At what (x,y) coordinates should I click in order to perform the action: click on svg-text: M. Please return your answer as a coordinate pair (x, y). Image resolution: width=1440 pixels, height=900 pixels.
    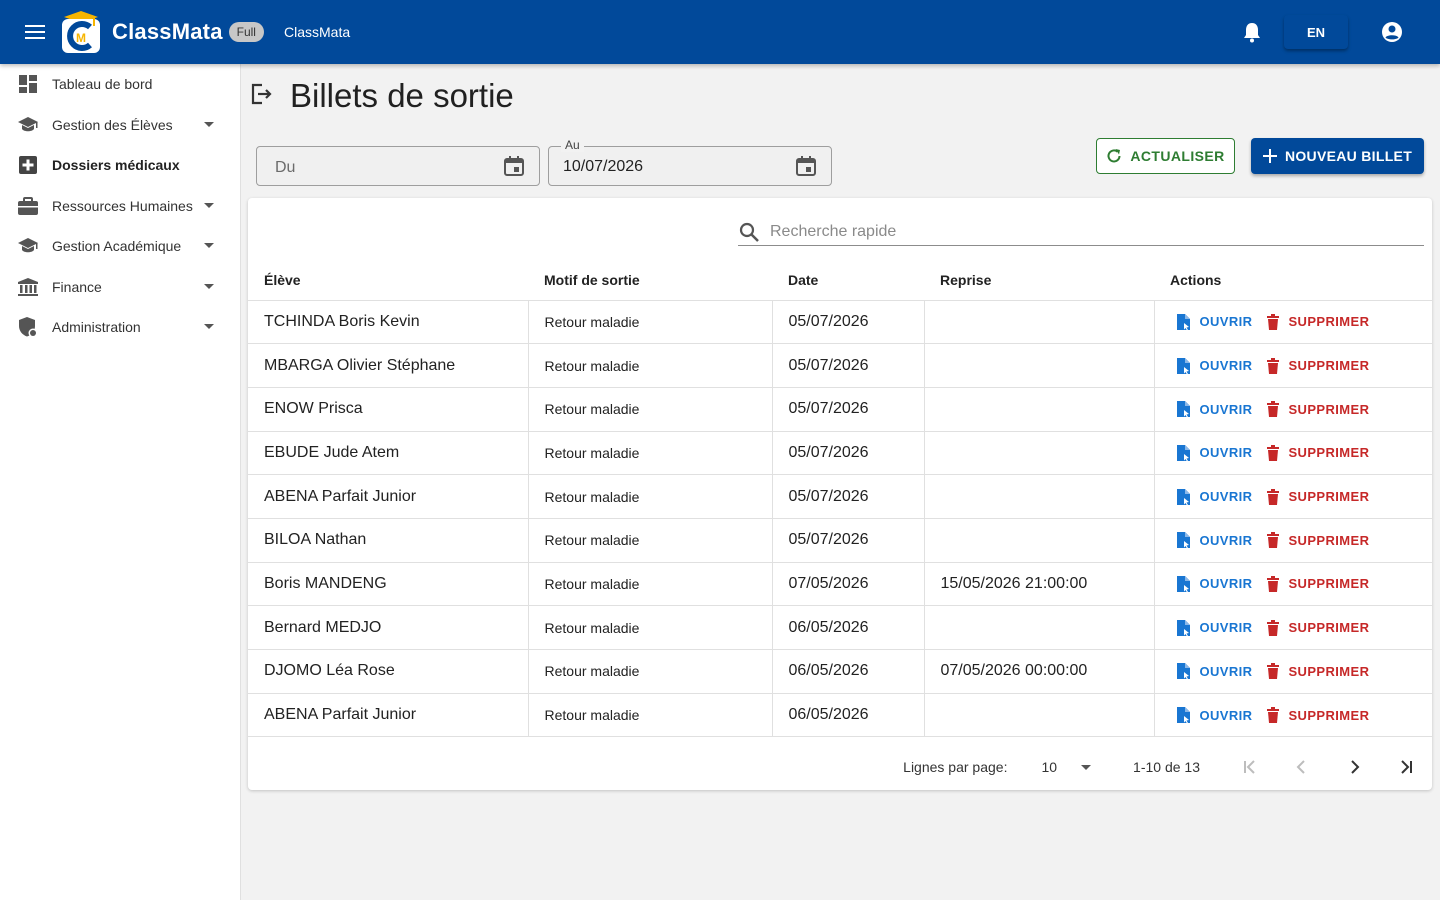
    Looking at the image, I should click on (81, 38).